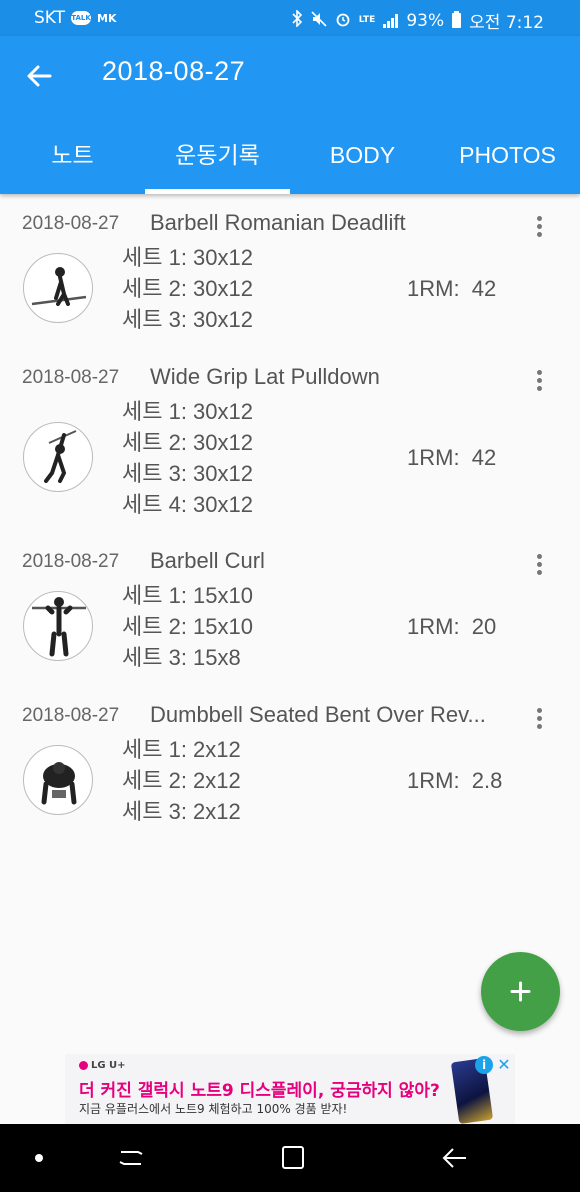 This screenshot has height=1192, width=580. I want to click on page-title: 2018-08-27, so click(174, 71).